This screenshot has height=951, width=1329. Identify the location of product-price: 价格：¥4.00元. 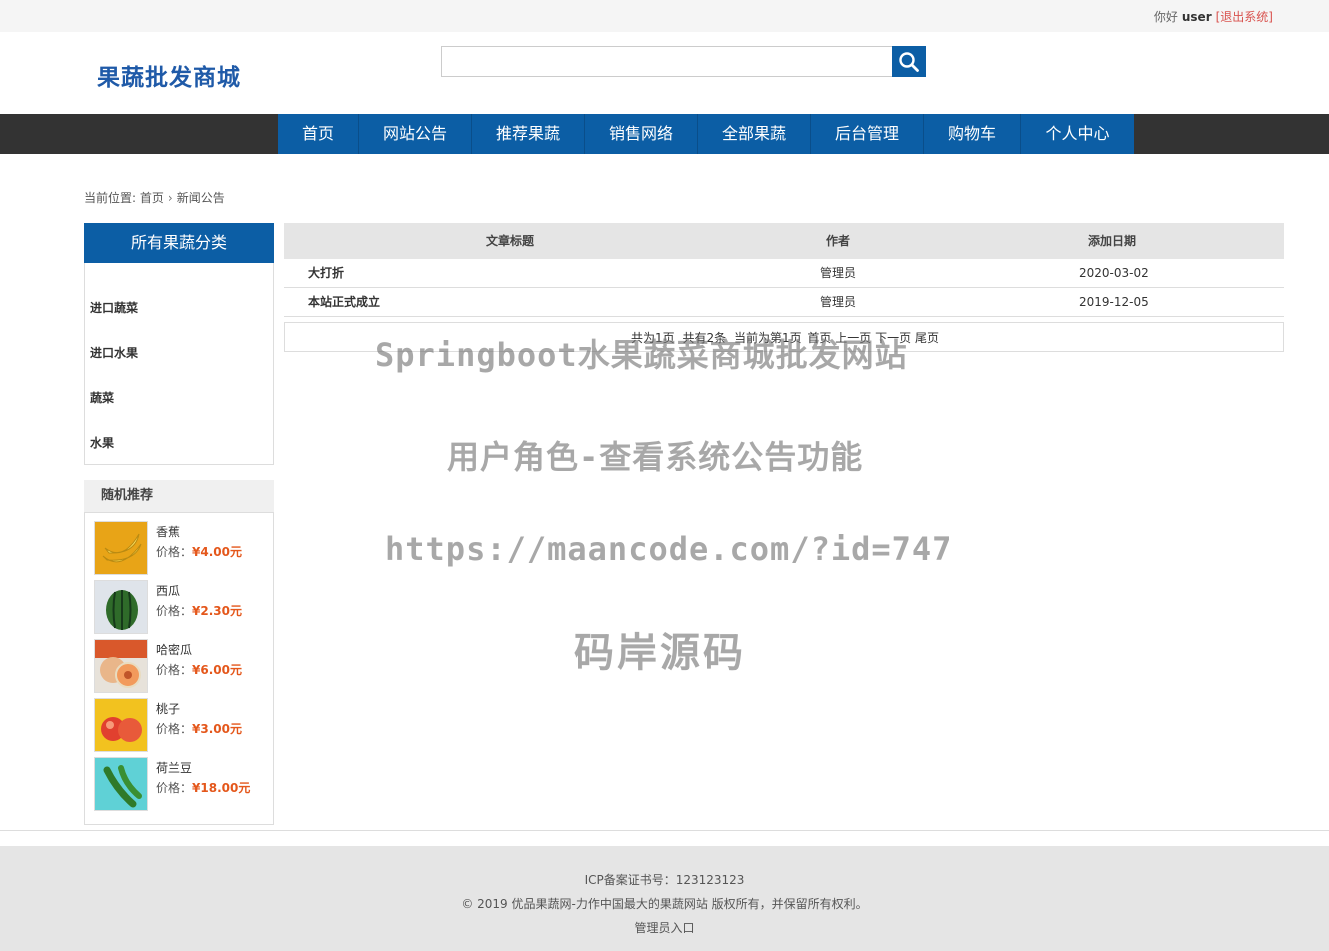
(199, 552).